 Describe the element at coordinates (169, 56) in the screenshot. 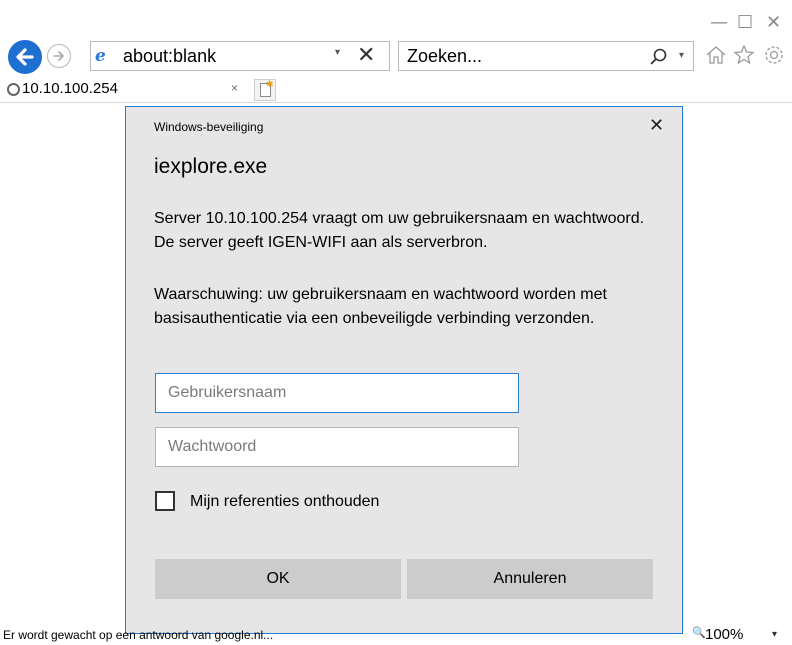

I see `address-url: about:blank` at that location.